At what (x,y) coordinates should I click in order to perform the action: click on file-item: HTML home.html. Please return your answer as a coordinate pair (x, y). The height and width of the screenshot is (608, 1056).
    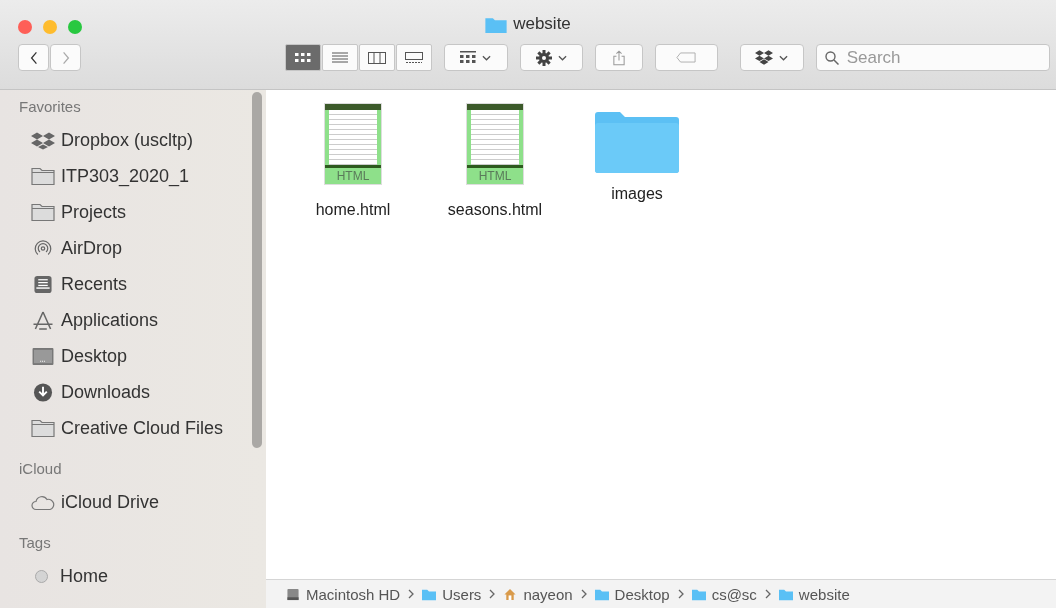
    Looking at the image, I should click on (353, 161).